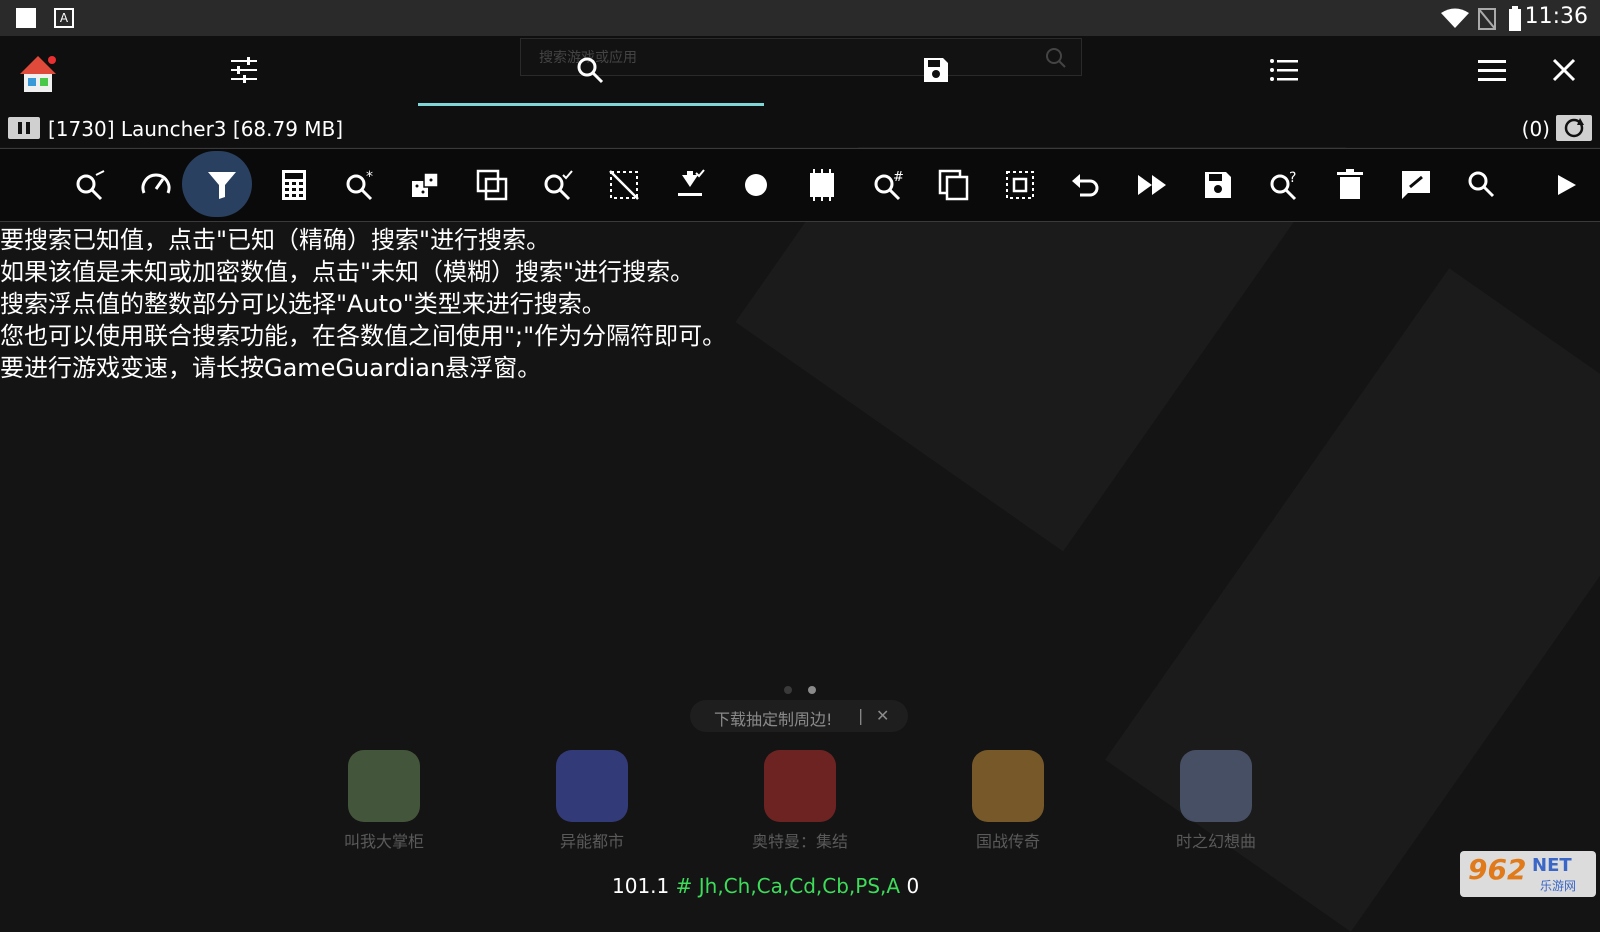 The width and height of the screenshot is (1600, 932). Describe the element at coordinates (1535, 129) in the screenshot. I see `result-count: (0)` at that location.